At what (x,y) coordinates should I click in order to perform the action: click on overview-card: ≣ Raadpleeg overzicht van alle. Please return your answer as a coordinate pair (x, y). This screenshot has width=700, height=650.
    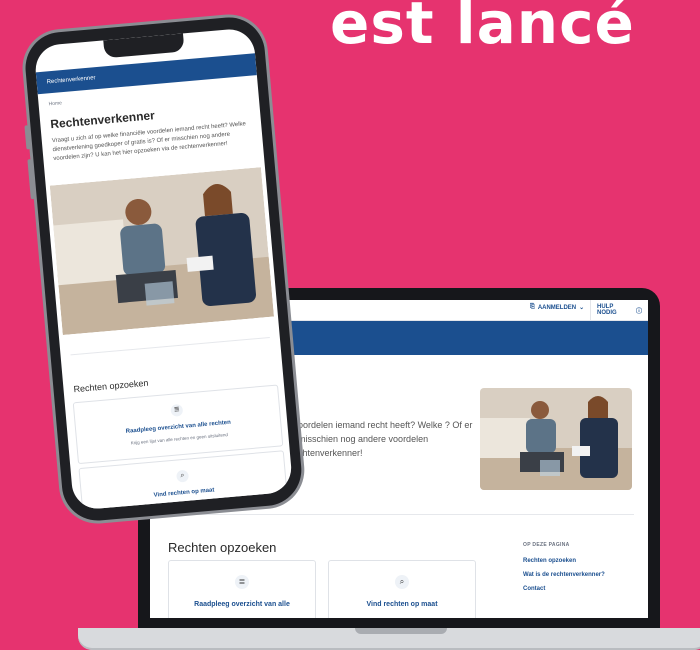
    Looking at the image, I should click on (242, 589).